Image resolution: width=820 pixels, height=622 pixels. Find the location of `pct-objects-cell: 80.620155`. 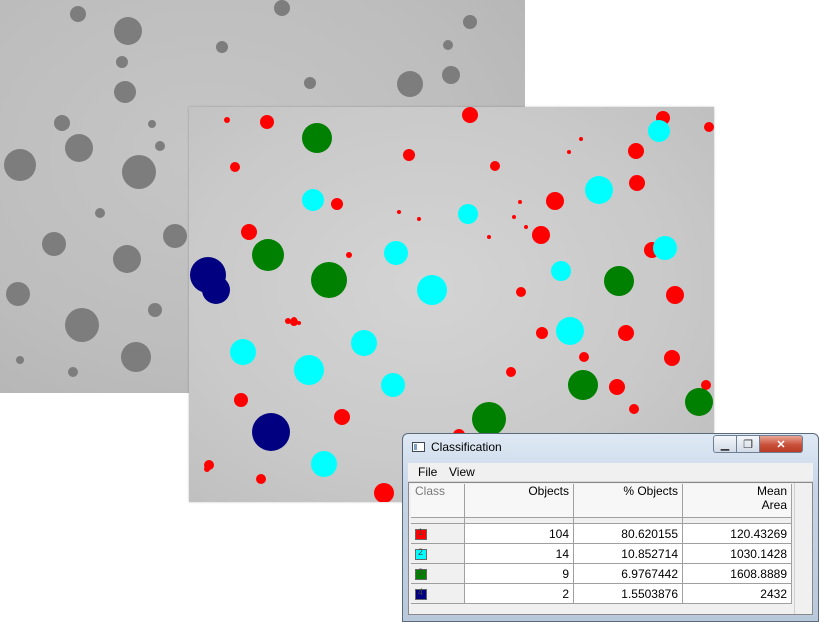

pct-objects-cell: 80.620155 is located at coordinates (628, 534).